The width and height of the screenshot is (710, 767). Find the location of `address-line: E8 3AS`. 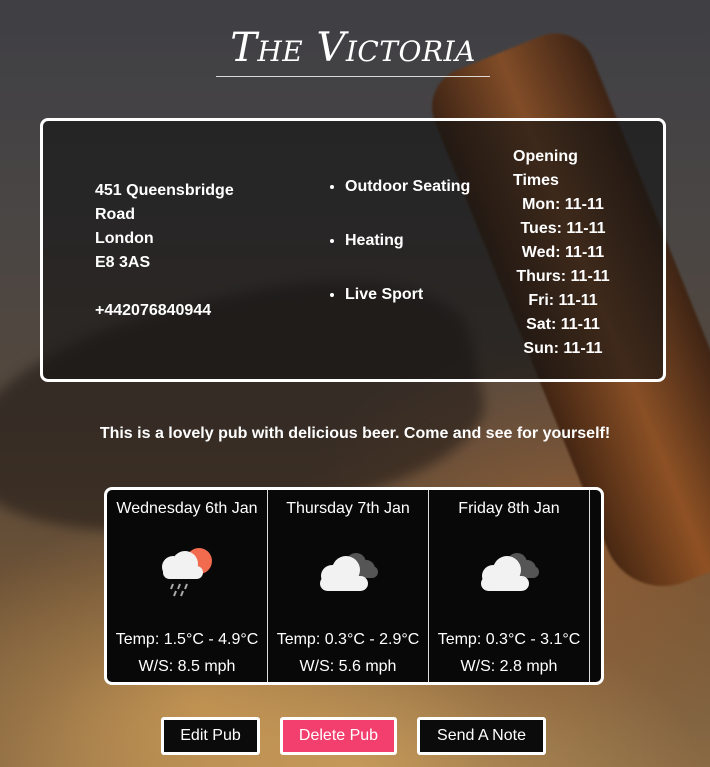

address-line: E8 3AS is located at coordinates (123, 262).